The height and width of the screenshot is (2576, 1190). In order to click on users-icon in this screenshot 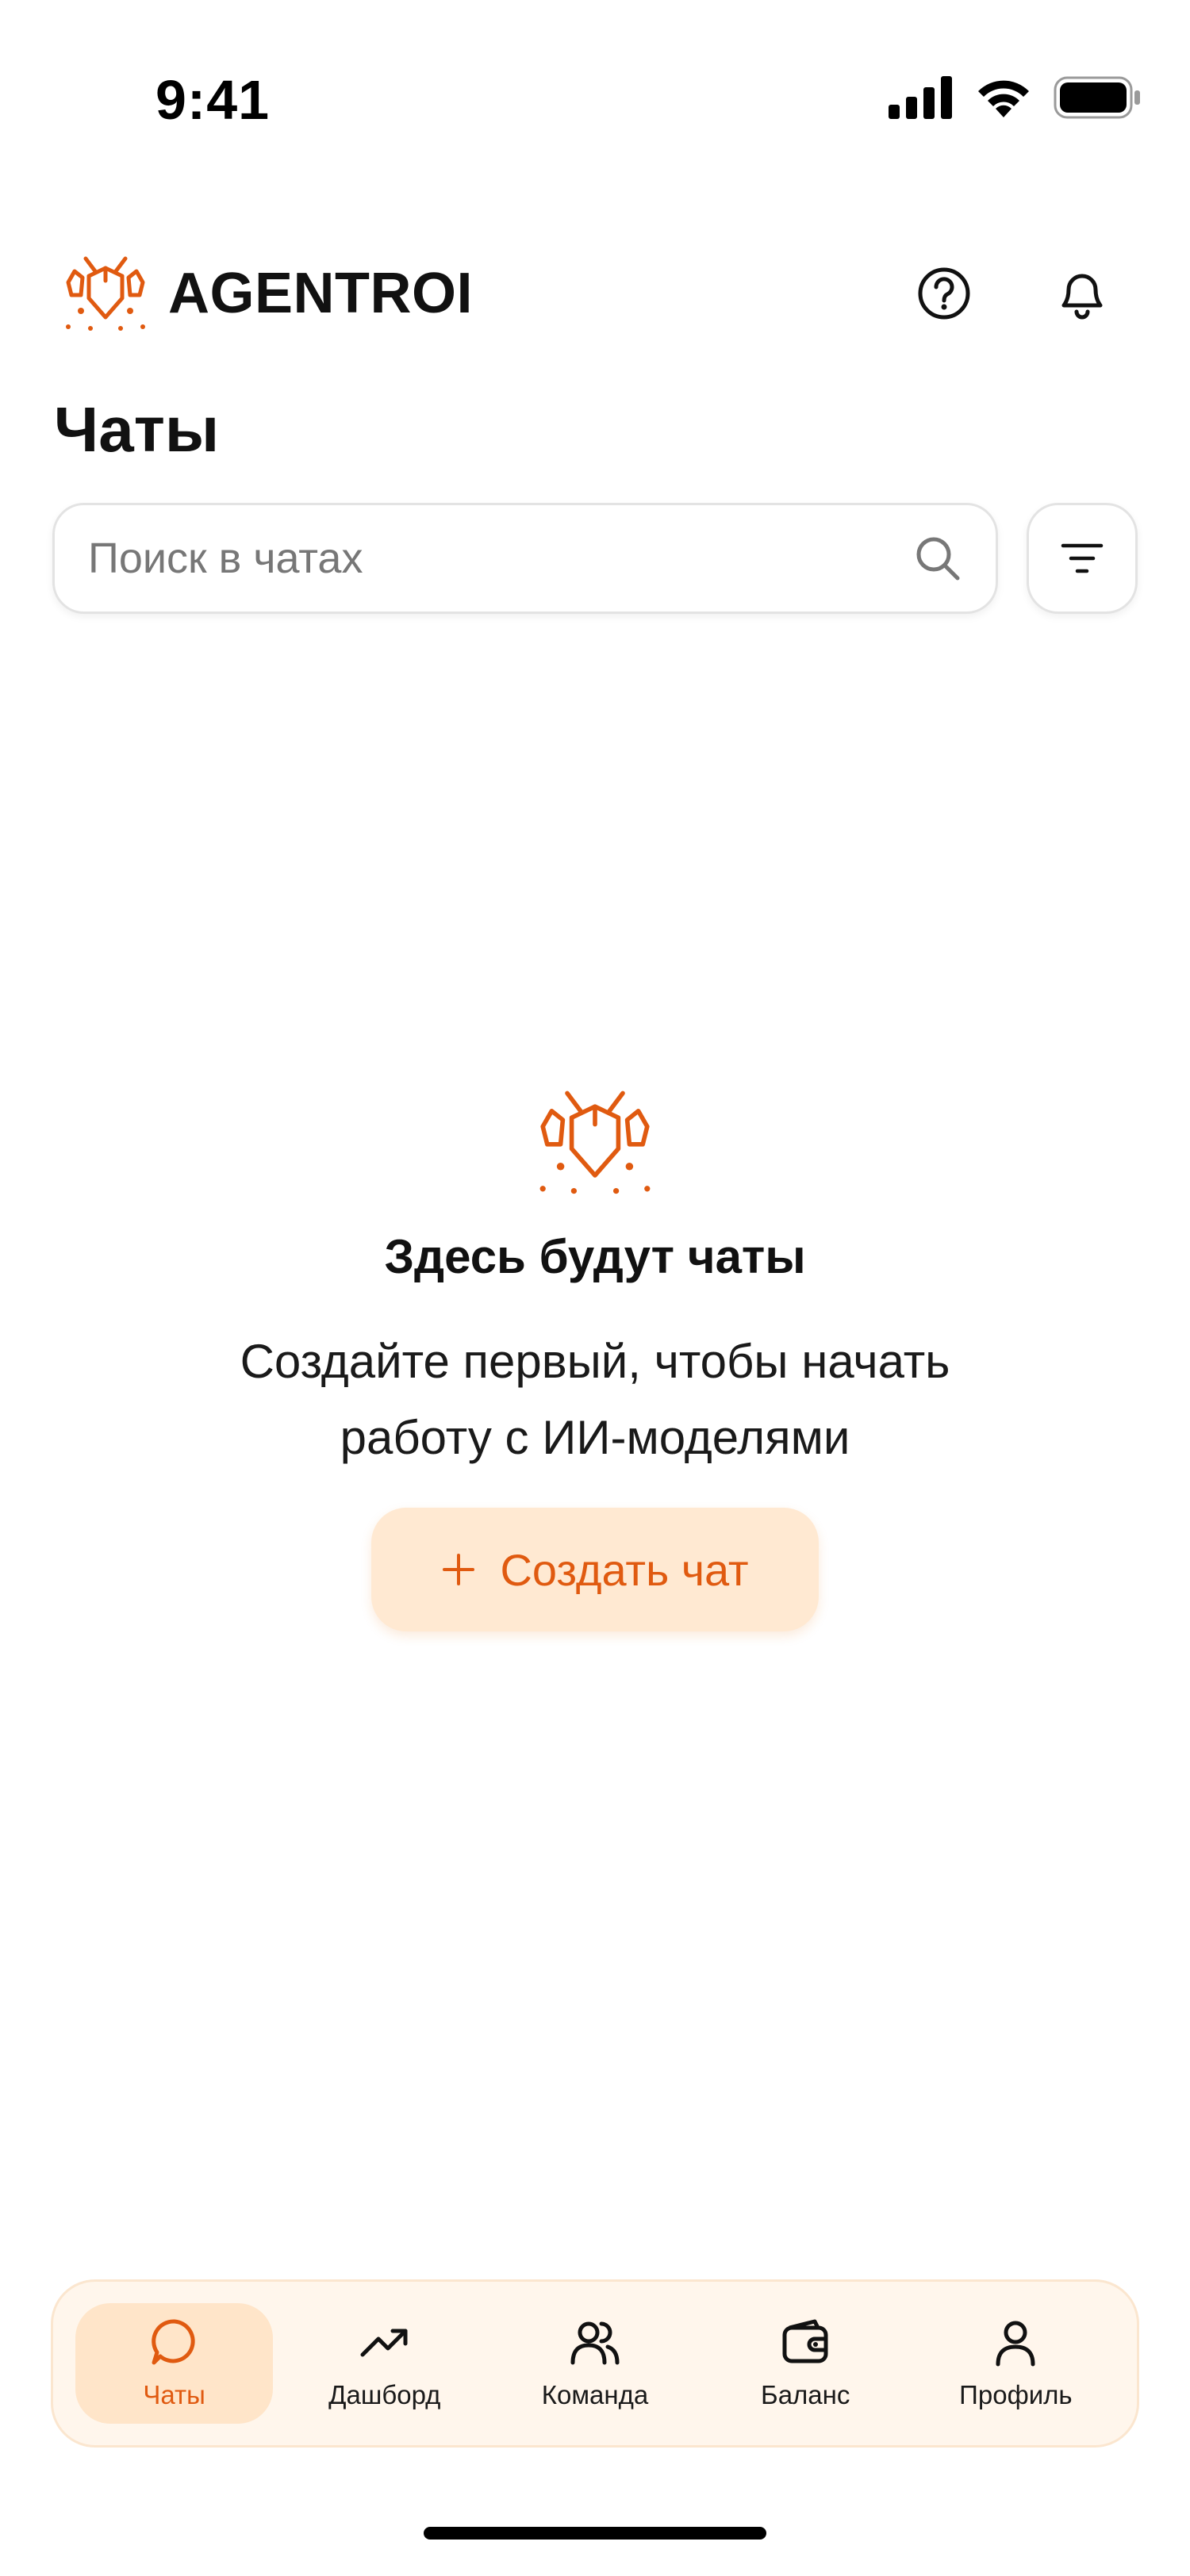, I will do `click(595, 2343)`.